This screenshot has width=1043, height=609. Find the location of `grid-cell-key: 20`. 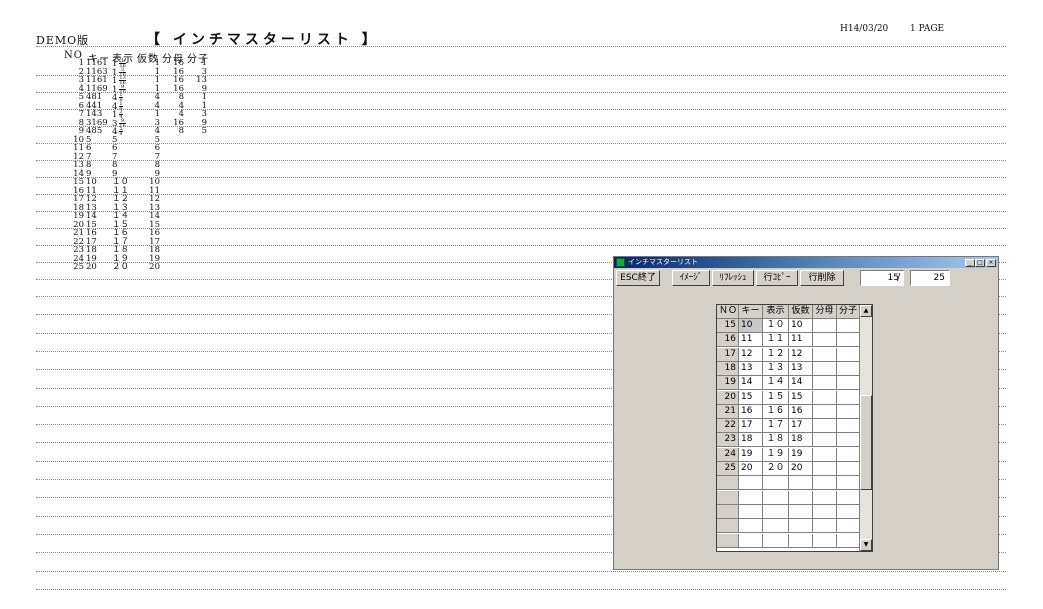

grid-cell-key: 20 is located at coordinates (751, 469).